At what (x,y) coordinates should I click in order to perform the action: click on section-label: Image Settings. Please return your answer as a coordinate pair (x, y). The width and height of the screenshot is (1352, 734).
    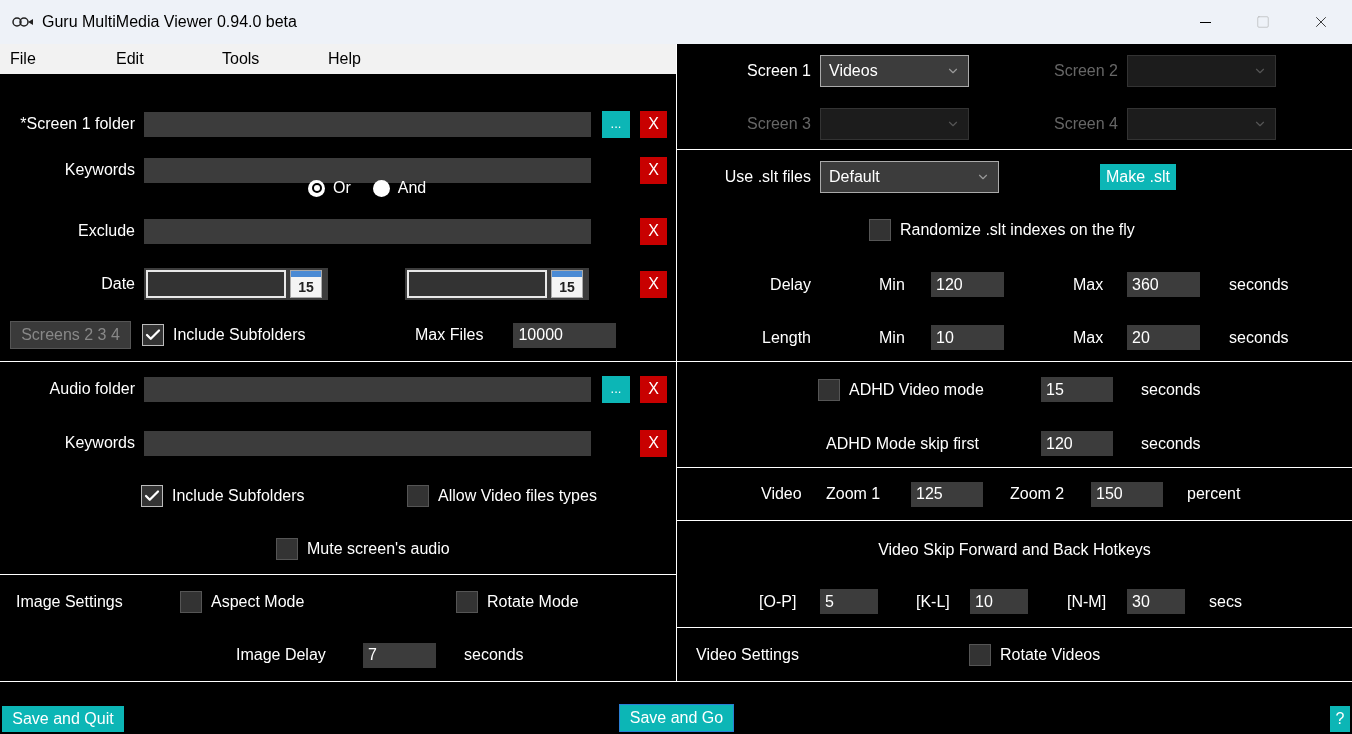
    Looking at the image, I should click on (69, 601).